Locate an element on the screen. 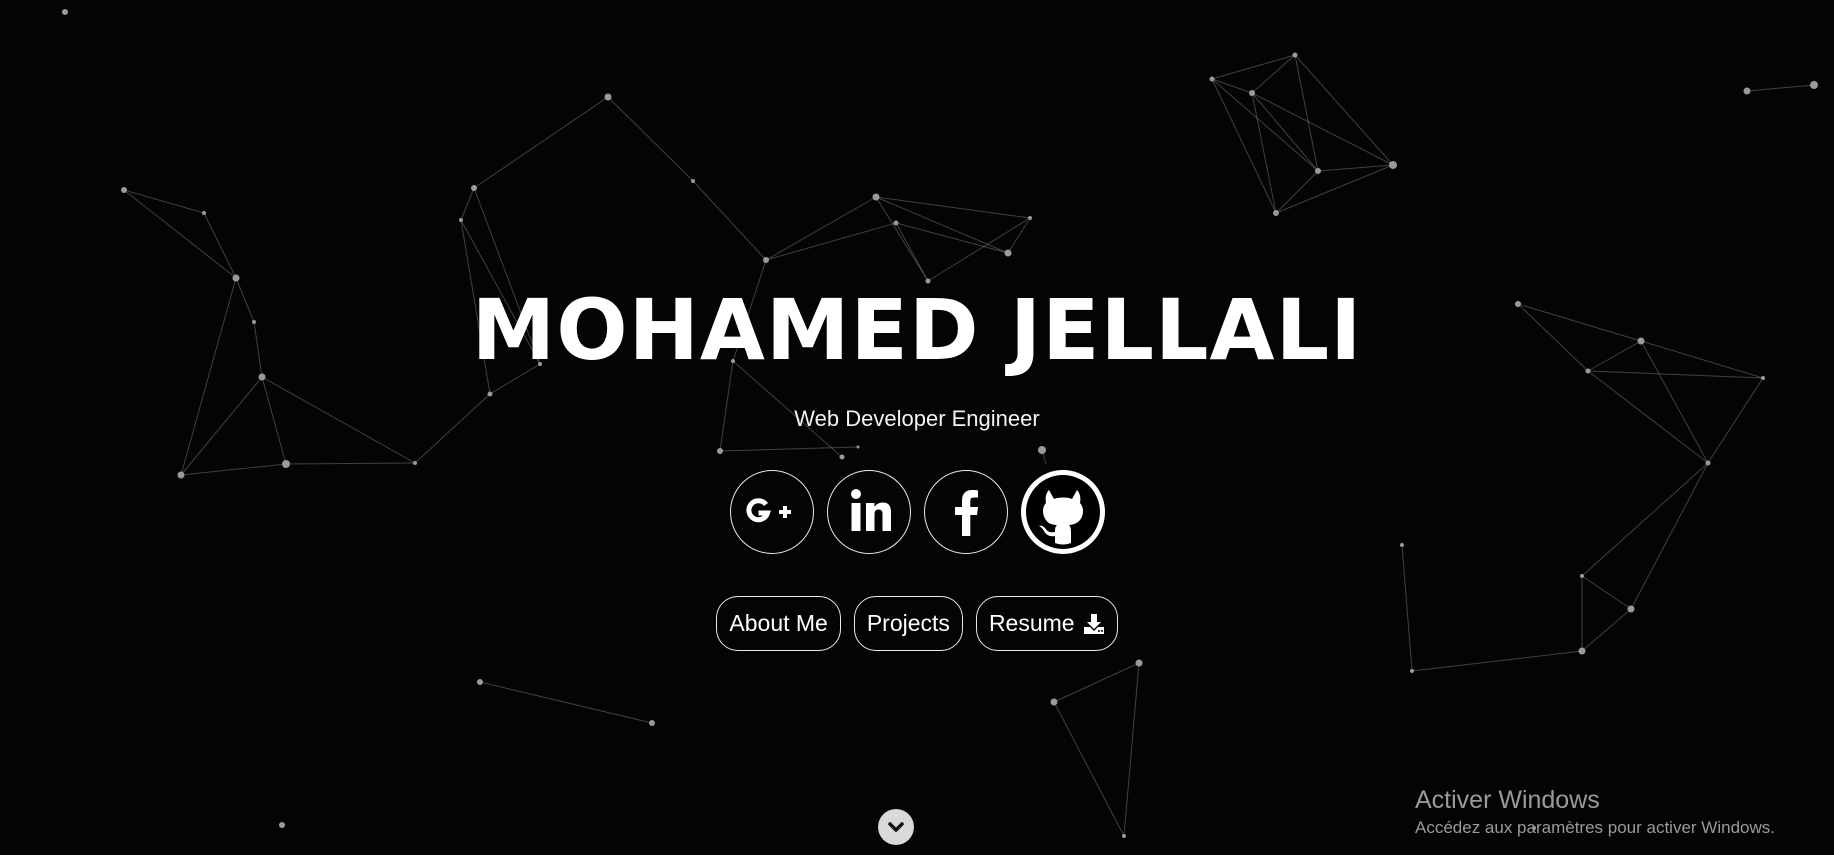 The height and width of the screenshot is (855, 1834). facebook-icon is located at coordinates (966, 513).